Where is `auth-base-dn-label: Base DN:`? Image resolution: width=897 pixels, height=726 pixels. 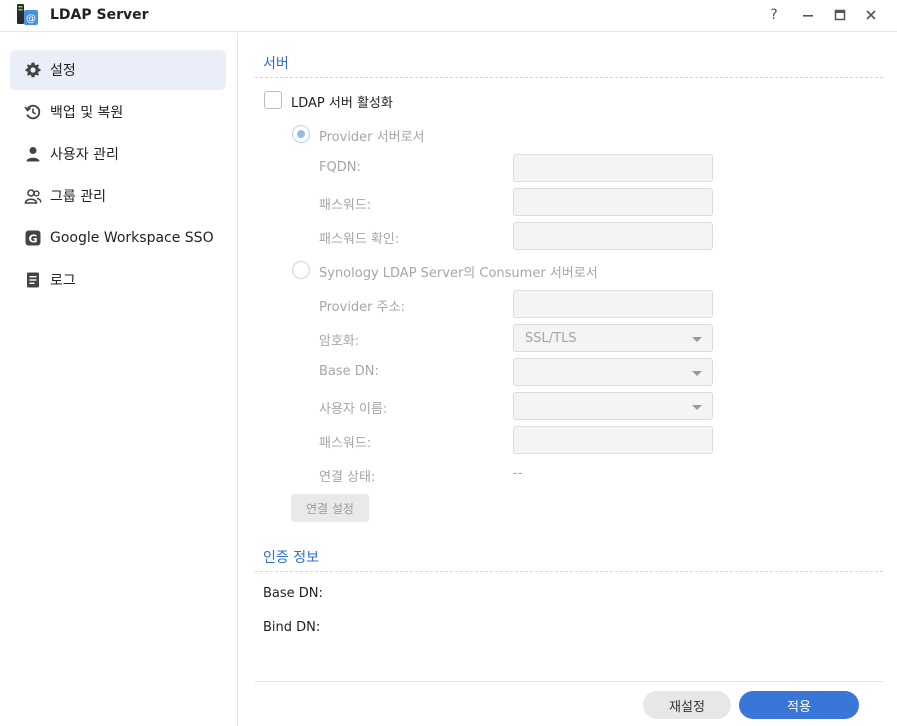 auth-base-dn-label: Base DN: is located at coordinates (293, 593).